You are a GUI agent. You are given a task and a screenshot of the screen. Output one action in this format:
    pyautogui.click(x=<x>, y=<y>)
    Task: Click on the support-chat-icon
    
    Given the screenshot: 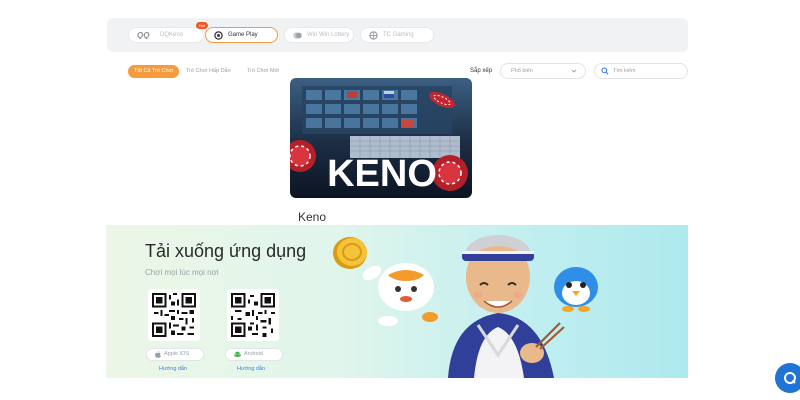 What is the action you would take?
    pyautogui.click(x=790, y=378)
    